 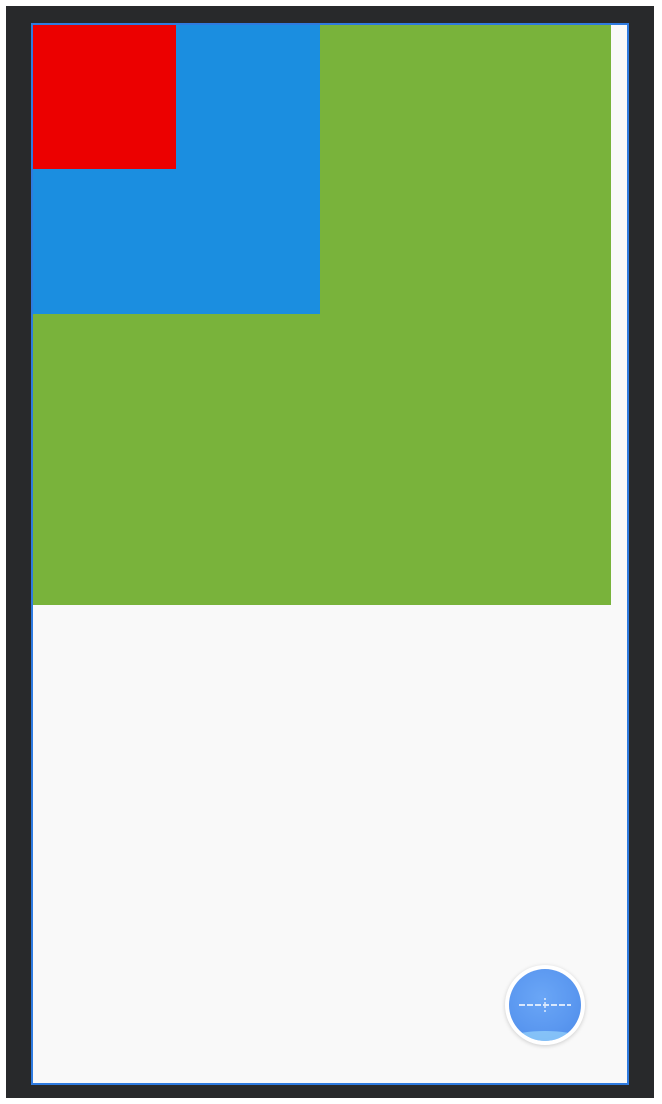 I want to click on red-box, so click(x=104, y=97).